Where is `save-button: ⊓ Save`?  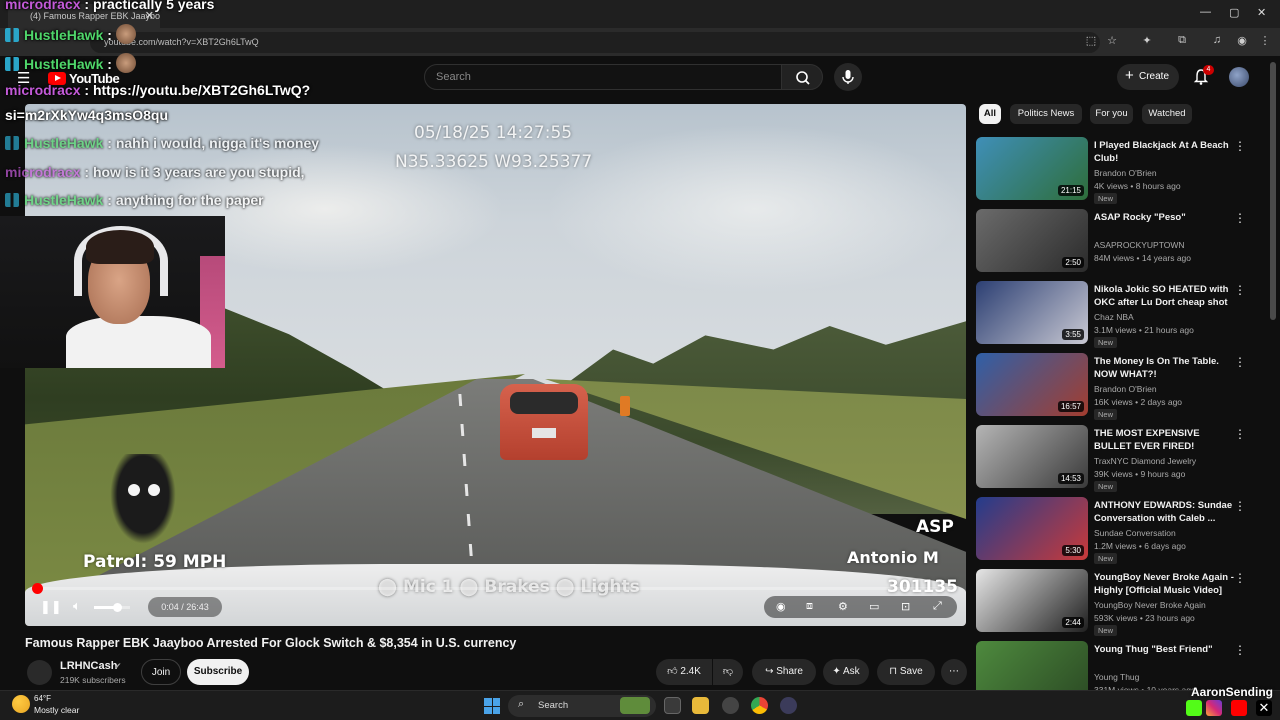 save-button: ⊓ Save is located at coordinates (906, 672).